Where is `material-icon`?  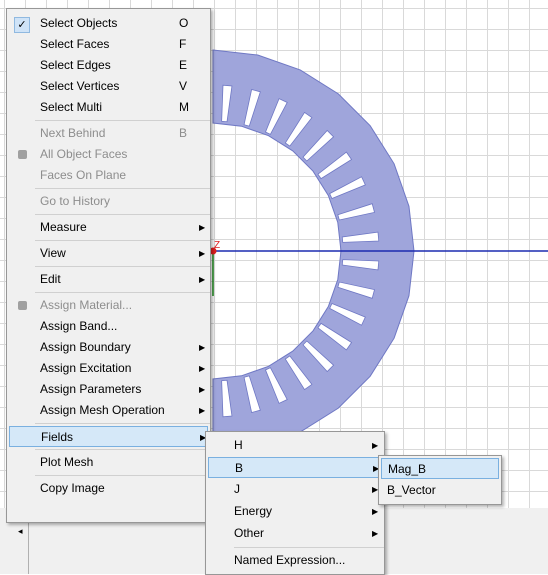 material-icon is located at coordinates (22, 305).